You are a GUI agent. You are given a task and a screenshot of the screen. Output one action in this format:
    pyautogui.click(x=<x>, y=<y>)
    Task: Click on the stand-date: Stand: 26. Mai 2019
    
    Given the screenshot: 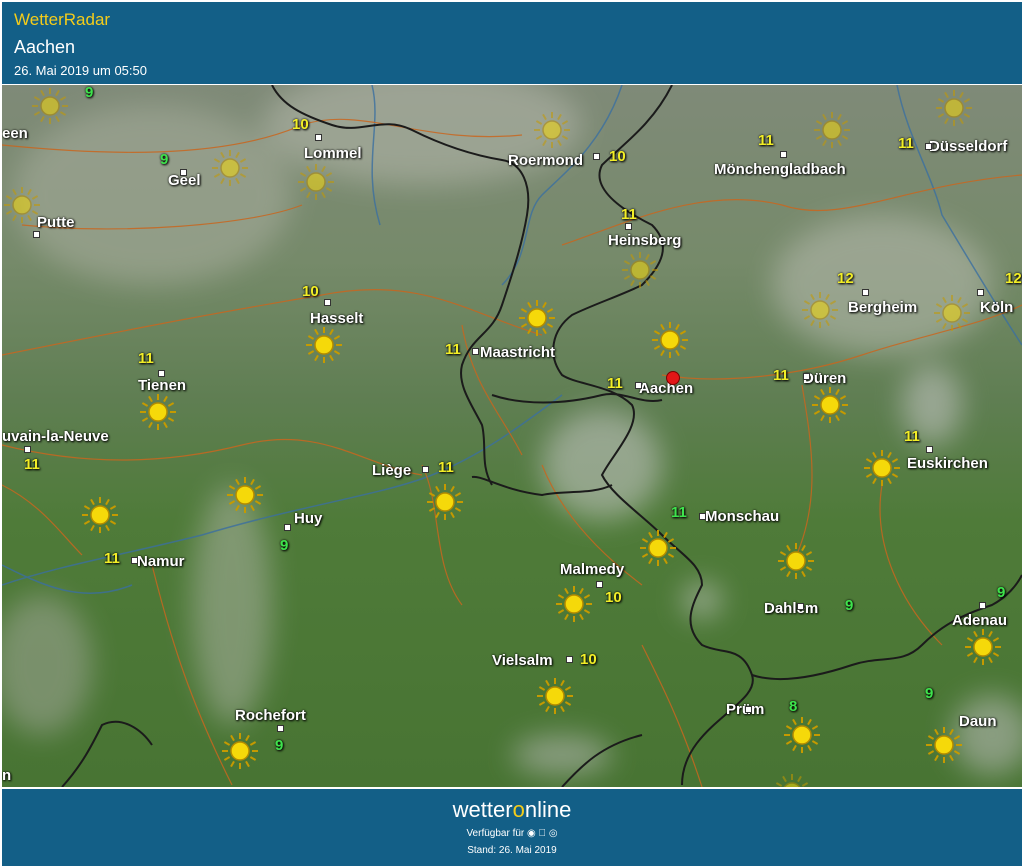 What is the action you would take?
    pyautogui.click(x=512, y=850)
    